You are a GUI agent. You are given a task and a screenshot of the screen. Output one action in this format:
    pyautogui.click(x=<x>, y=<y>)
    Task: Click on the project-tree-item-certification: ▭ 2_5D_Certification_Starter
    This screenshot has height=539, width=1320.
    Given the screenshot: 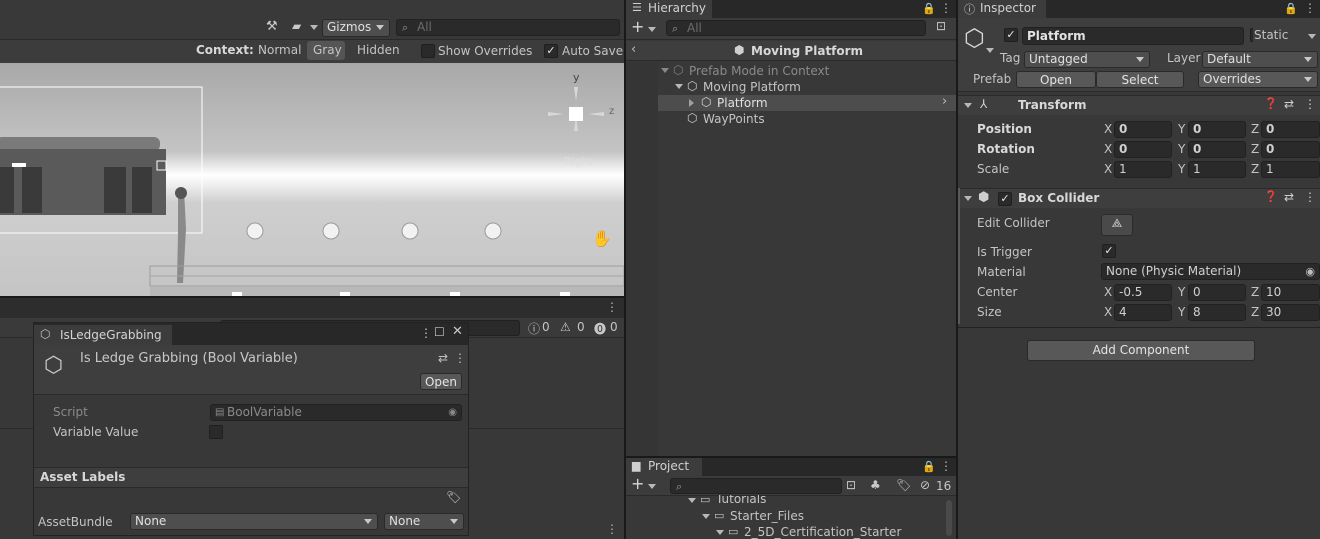 What is the action you would take?
    pyautogui.click(x=791, y=532)
    